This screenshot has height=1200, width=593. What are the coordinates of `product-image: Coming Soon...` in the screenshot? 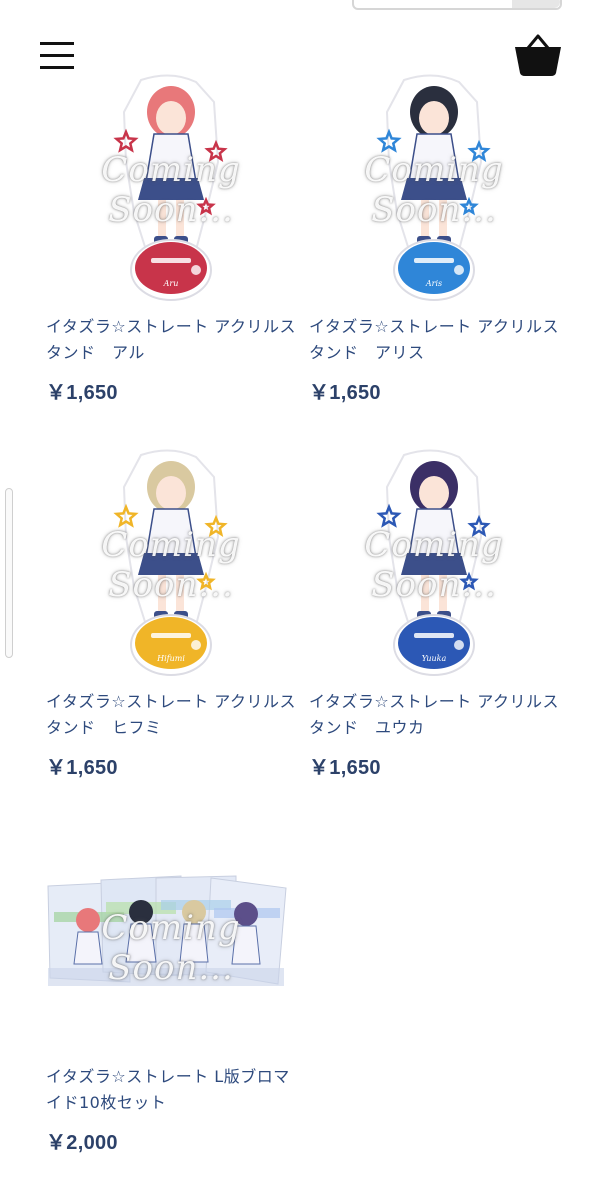 It's located at (171, 943).